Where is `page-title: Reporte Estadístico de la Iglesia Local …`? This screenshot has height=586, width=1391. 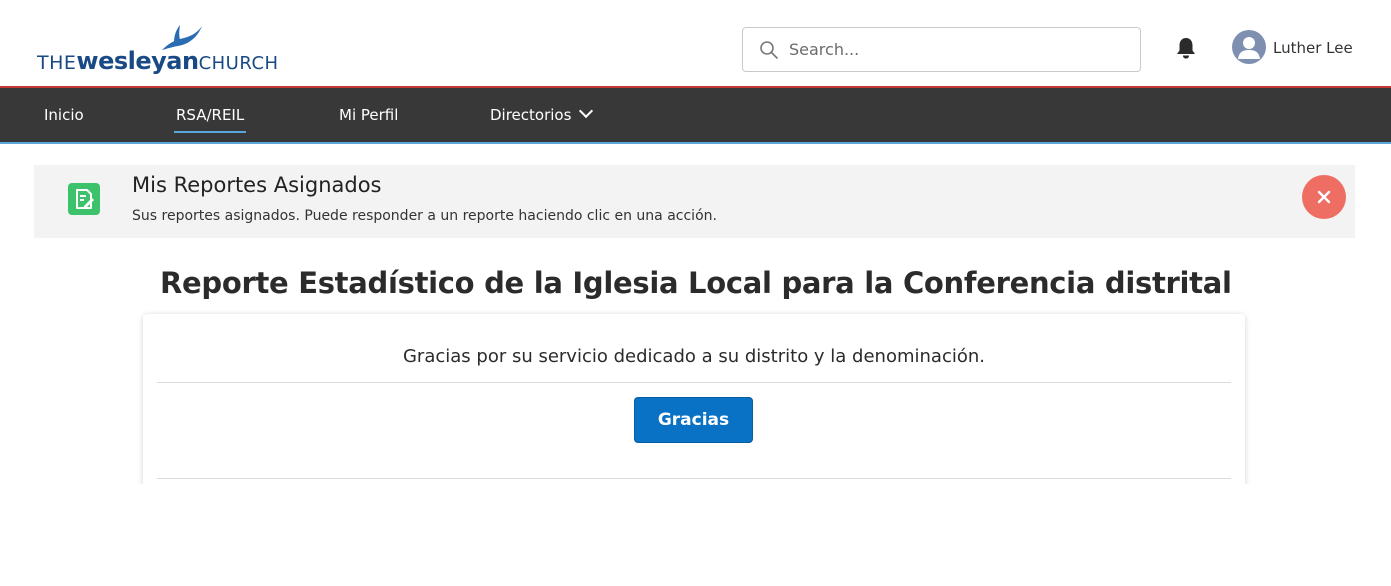 page-title: Reporte Estadístico de la Iglesia Local … is located at coordinates (696, 283).